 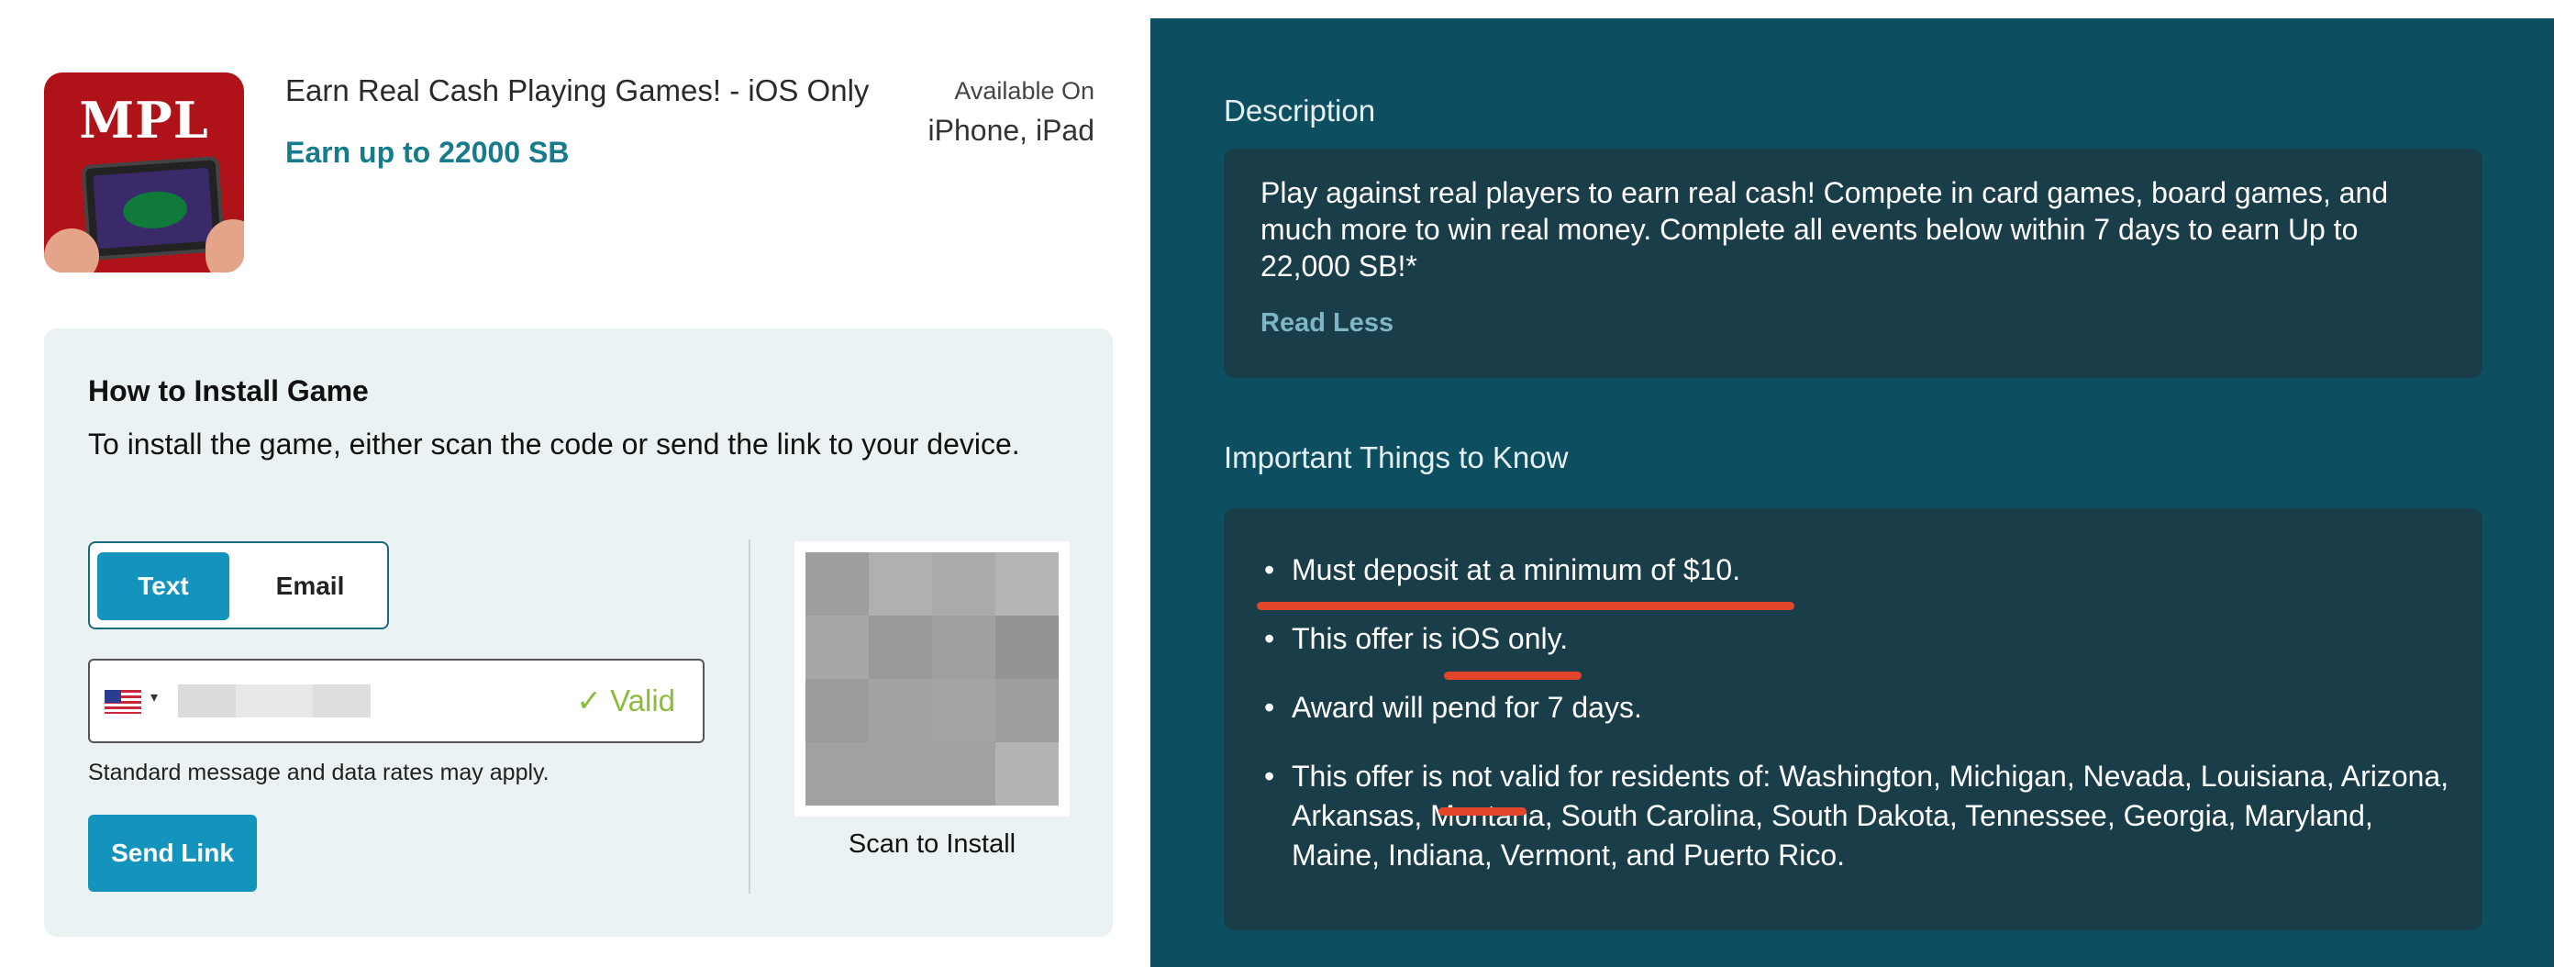 What do you see at coordinates (577, 90) in the screenshot?
I see `app-title: Earn Real Cash Playing Games! - iOS Only` at bounding box center [577, 90].